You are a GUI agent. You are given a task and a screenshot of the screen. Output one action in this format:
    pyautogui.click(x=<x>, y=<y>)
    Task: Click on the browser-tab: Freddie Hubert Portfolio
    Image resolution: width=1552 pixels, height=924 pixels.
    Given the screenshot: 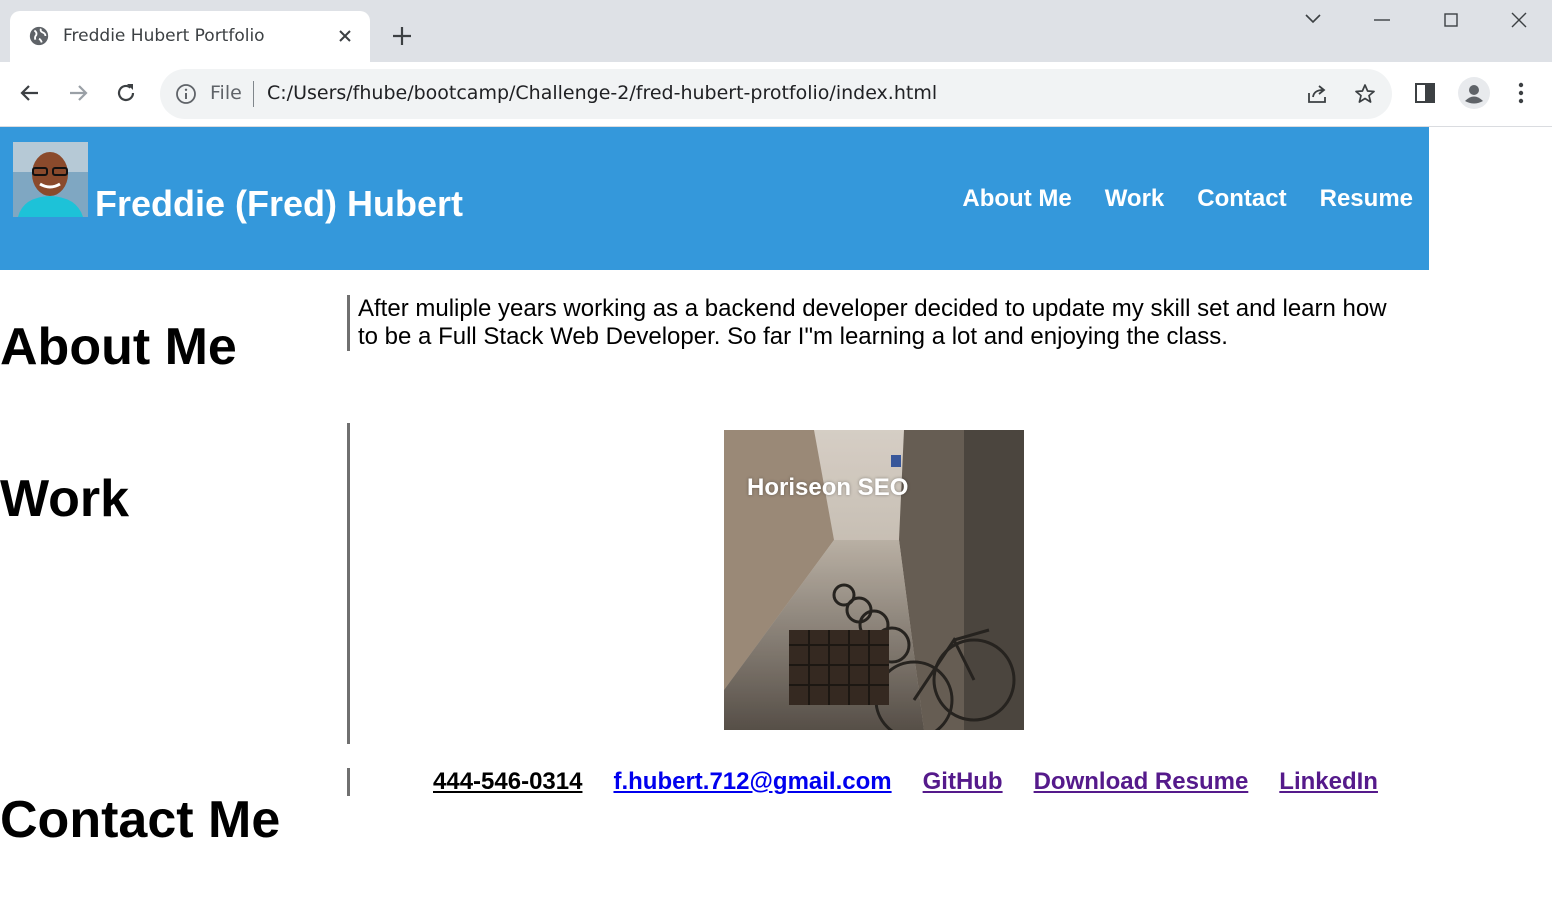 What is the action you would take?
    pyautogui.click(x=190, y=36)
    